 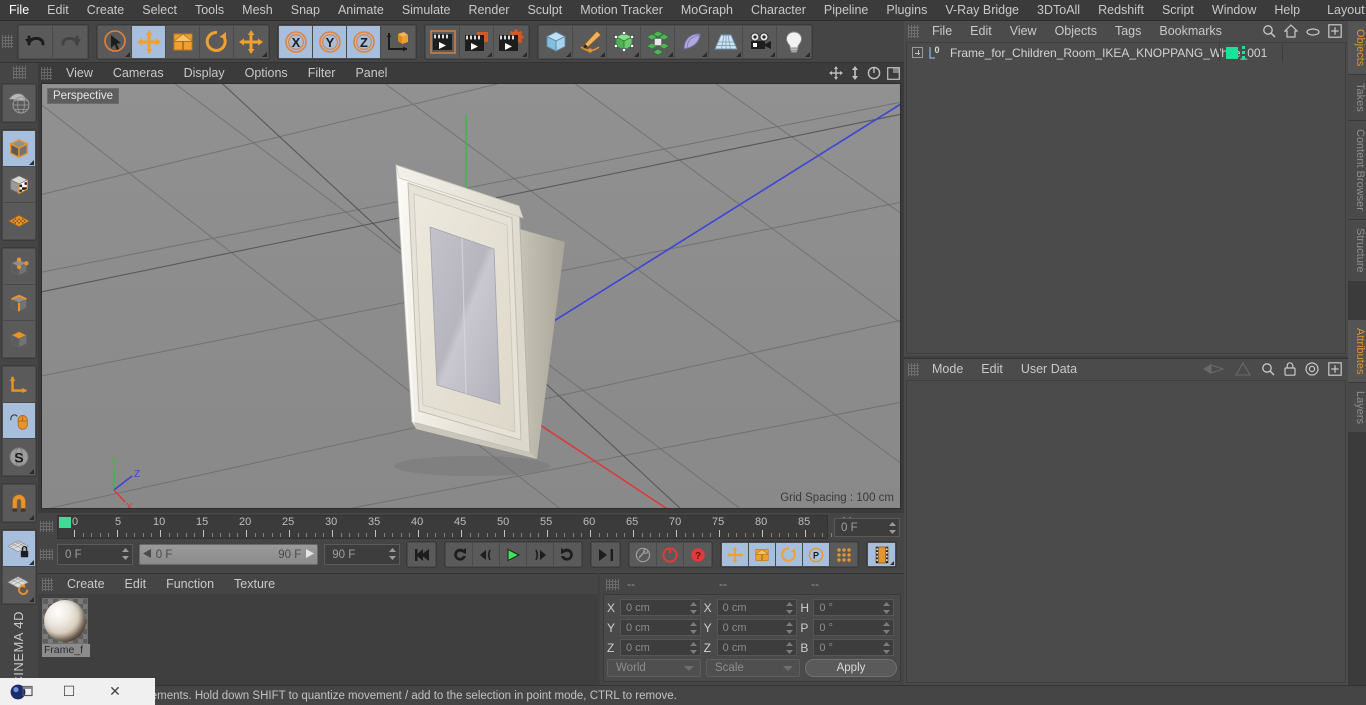 I want to click on viewport-grip, so click(x=46, y=73).